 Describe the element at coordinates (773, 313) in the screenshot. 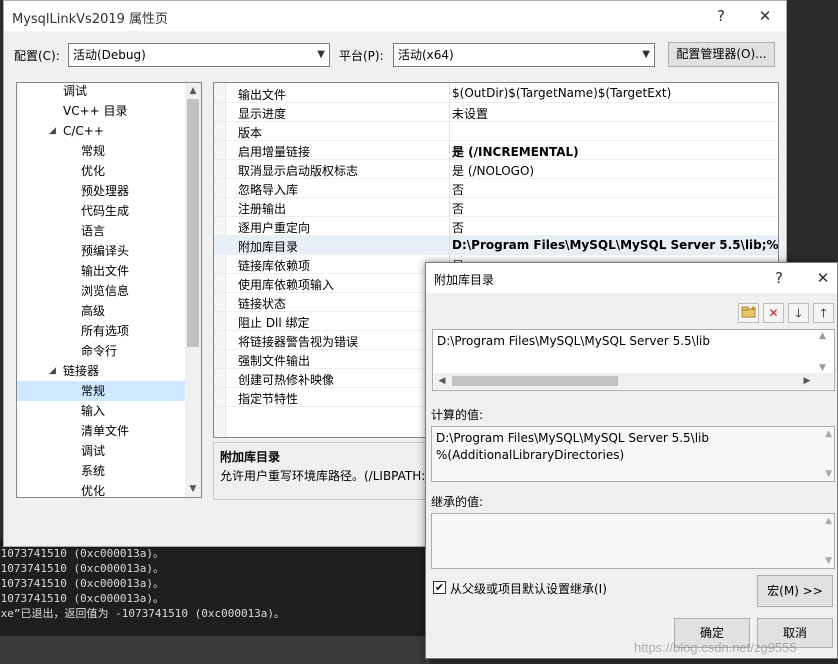

I see `delete-line-icon: ✕` at that location.